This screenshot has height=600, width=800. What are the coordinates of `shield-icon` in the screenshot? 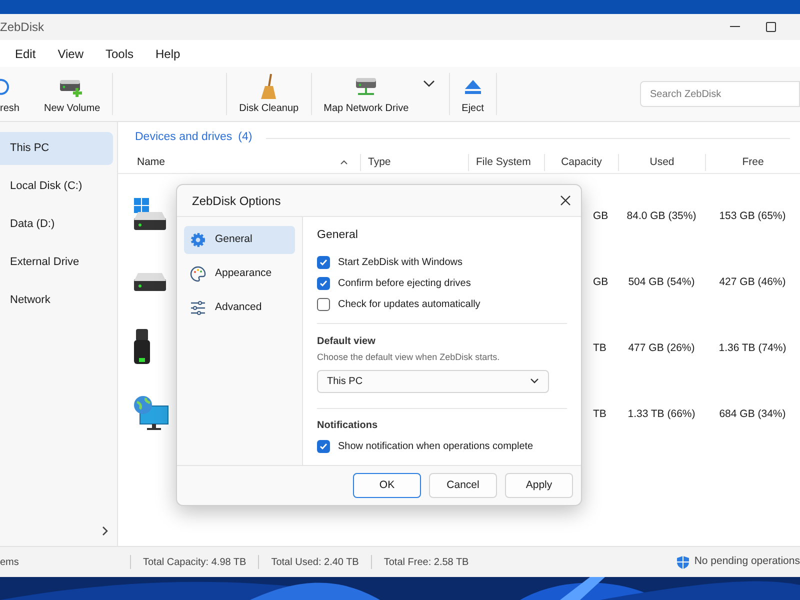 It's located at (683, 562).